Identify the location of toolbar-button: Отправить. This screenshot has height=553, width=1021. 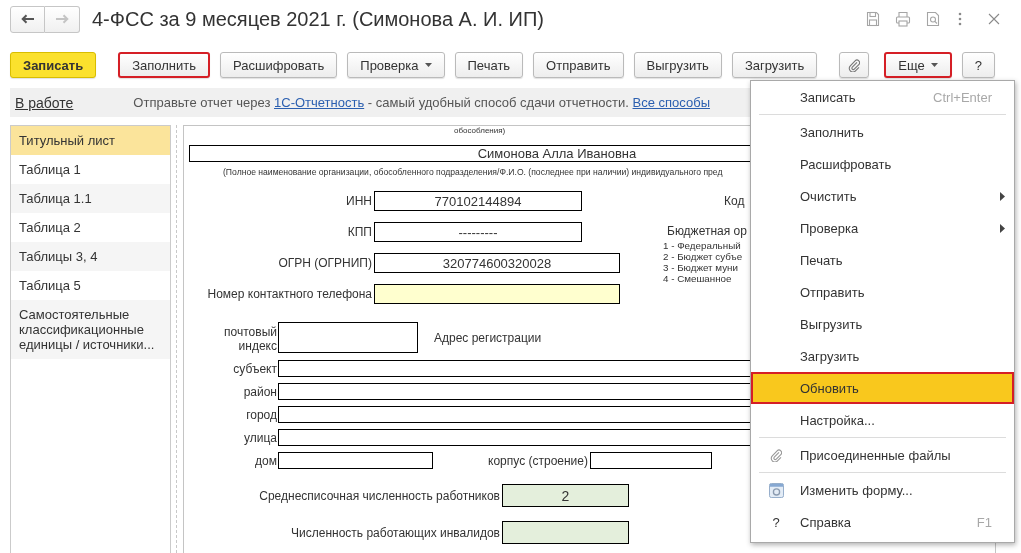
(578, 65).